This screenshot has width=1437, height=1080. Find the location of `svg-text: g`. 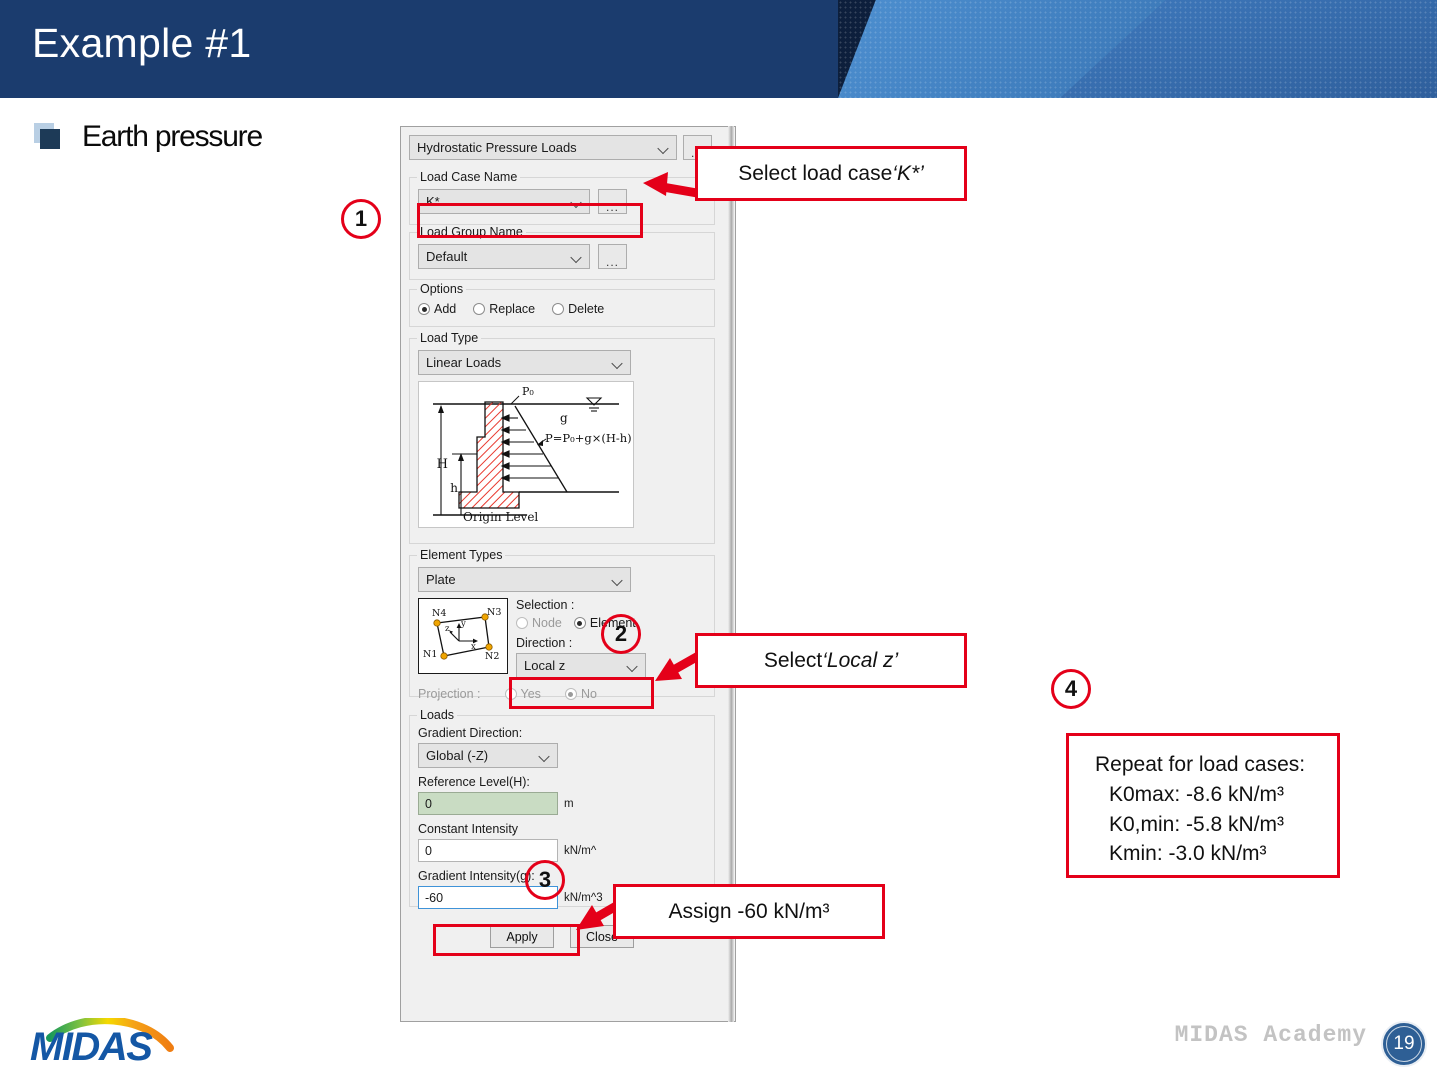

svg-text: g is located at coordinates (564, 418).